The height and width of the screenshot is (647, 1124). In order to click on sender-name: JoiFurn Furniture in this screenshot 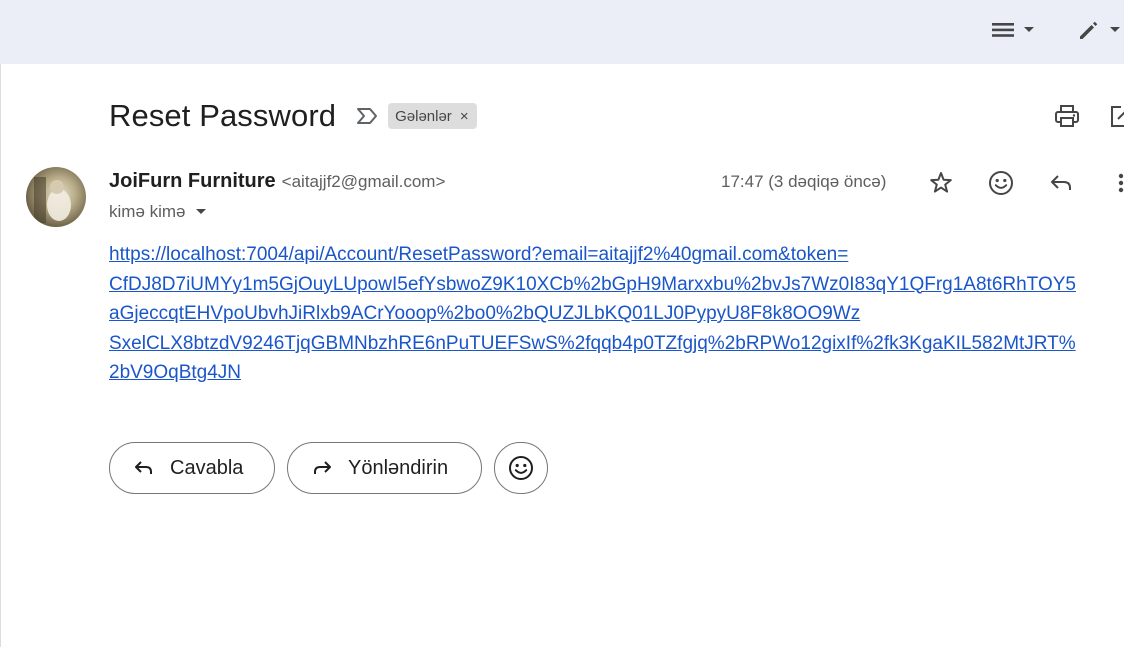, I will do `click(192, 181)`.